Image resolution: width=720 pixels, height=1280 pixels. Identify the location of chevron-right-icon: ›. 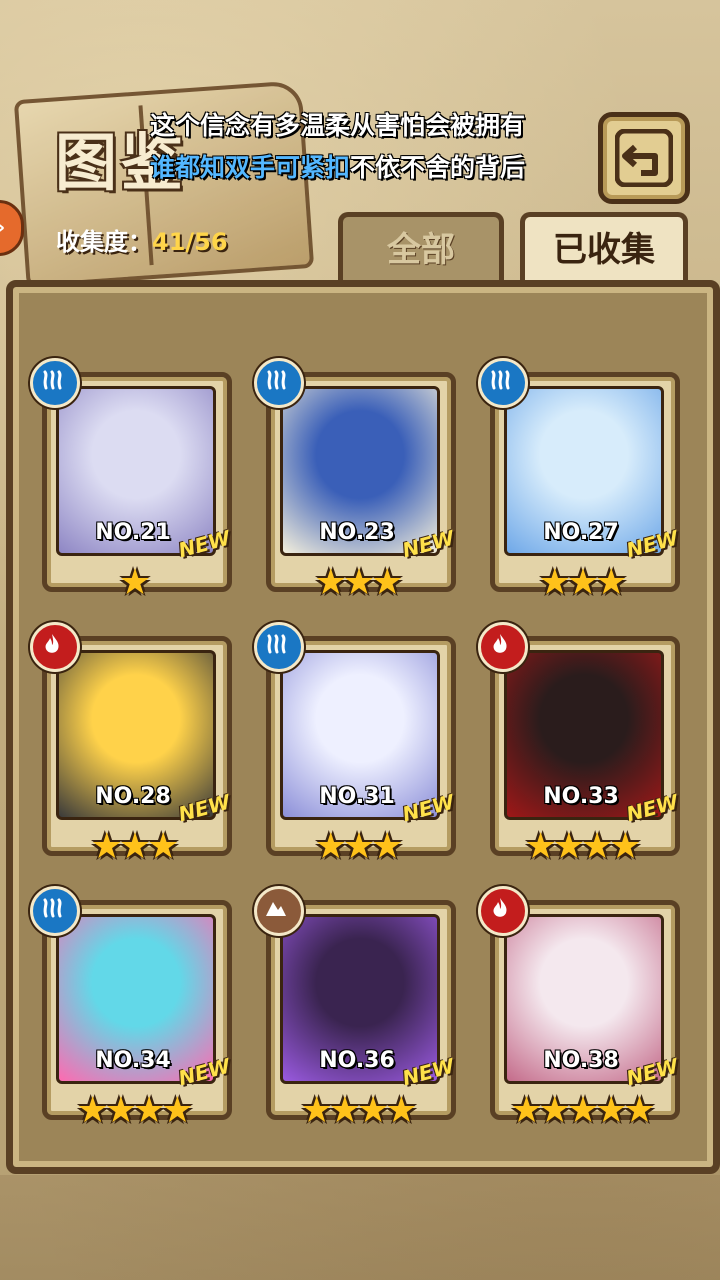
(2, 227).